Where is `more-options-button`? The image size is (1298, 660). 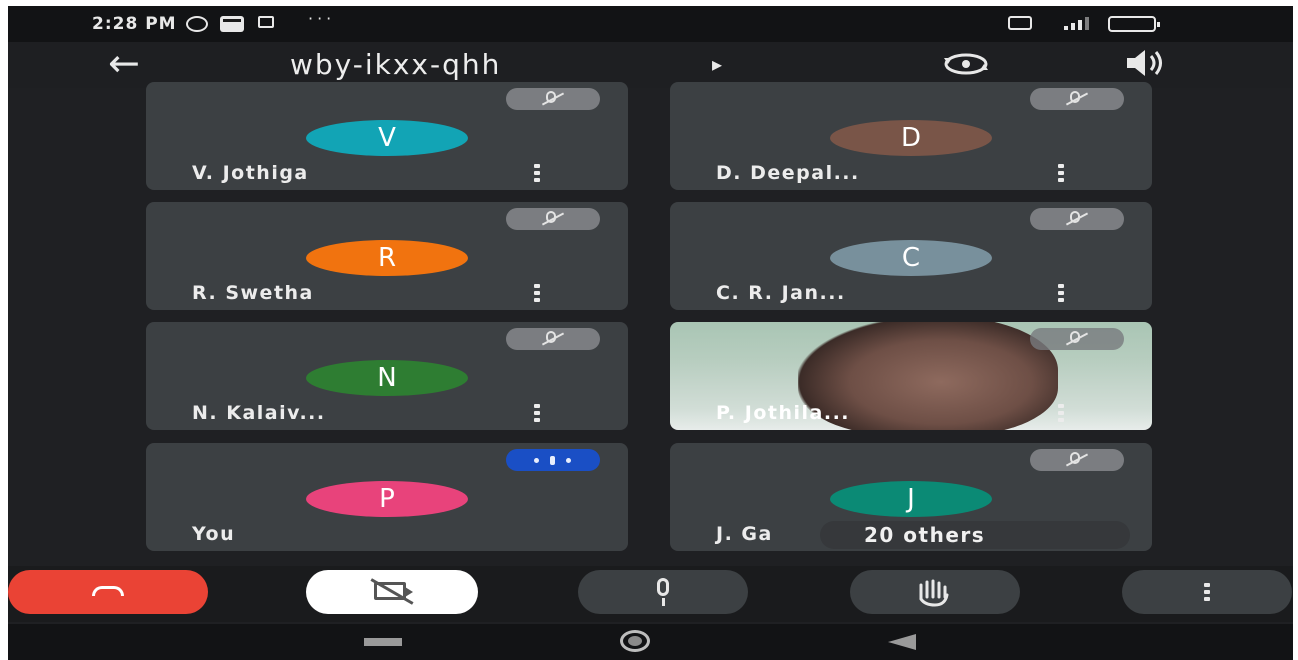 more-options-button is located at coordinates (1207, 592).